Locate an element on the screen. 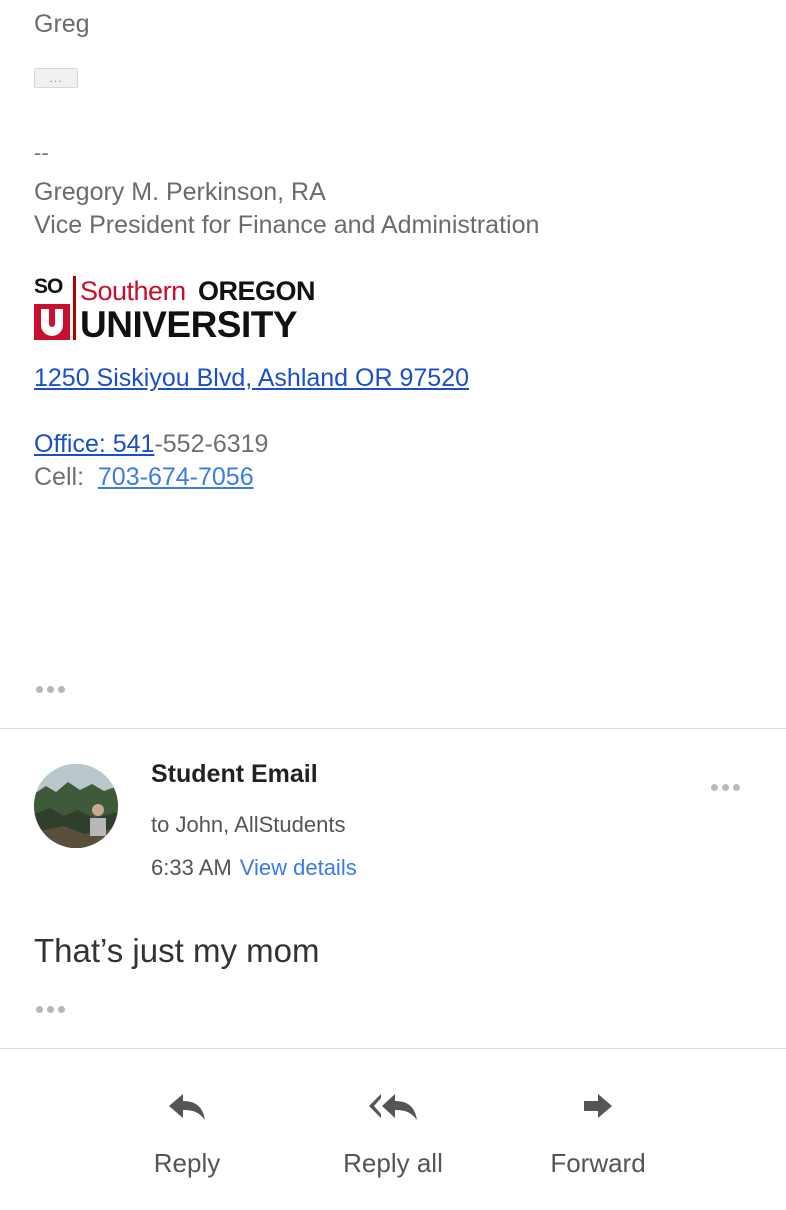 This screenshot has width=786, height=1210. forward-icon is located at coordinates (598, 1106).